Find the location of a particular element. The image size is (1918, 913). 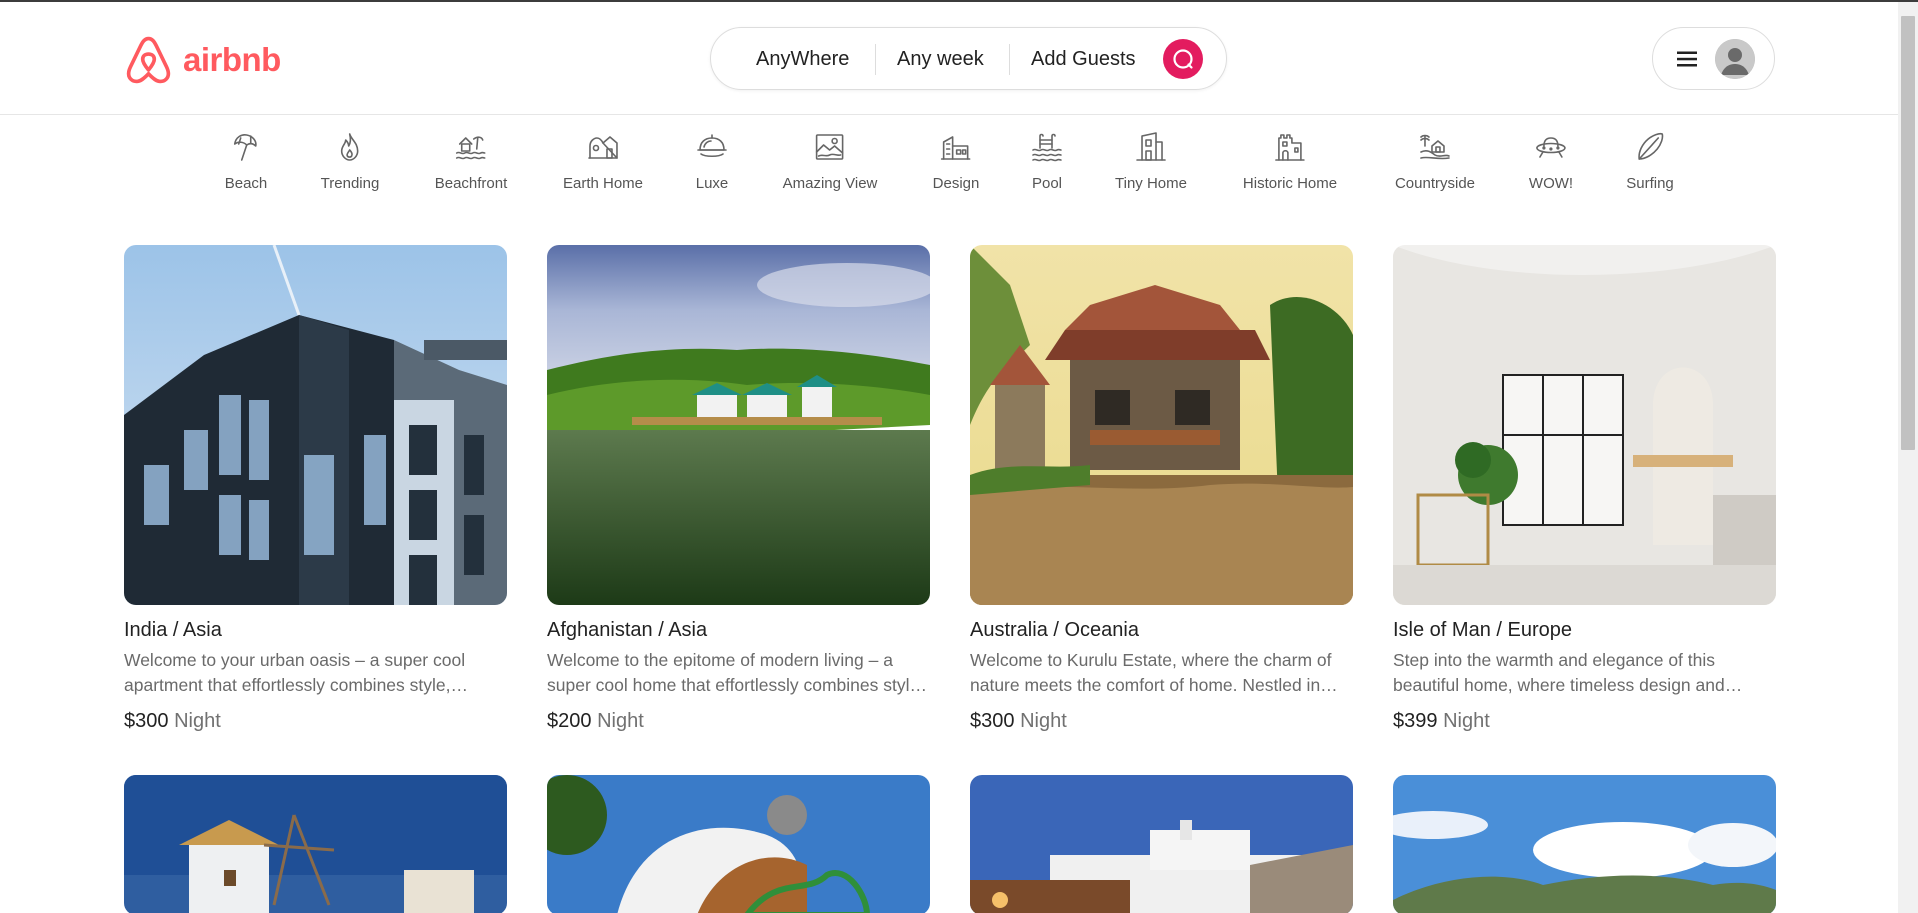

search-button is located at coordinates (1183, 59).